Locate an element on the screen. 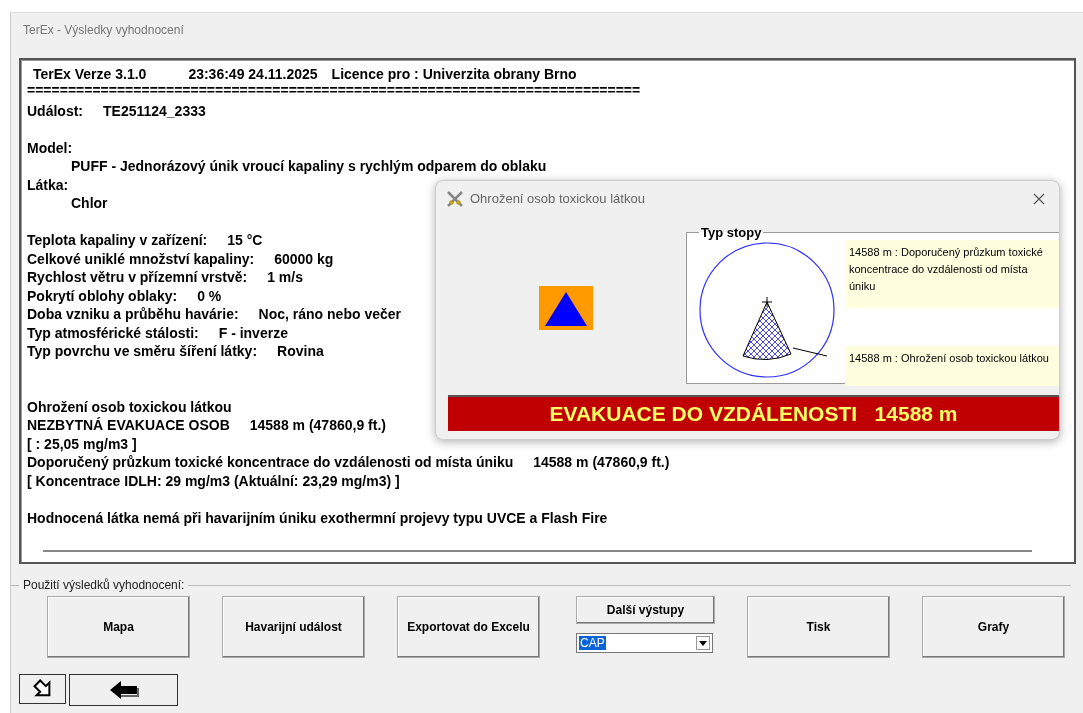 Image resolution: width=1083 pixels, height=713 pixels. legend-note: 14588 m : Ohrožení osob toxickou látkou is located at coordinates (952, 366).